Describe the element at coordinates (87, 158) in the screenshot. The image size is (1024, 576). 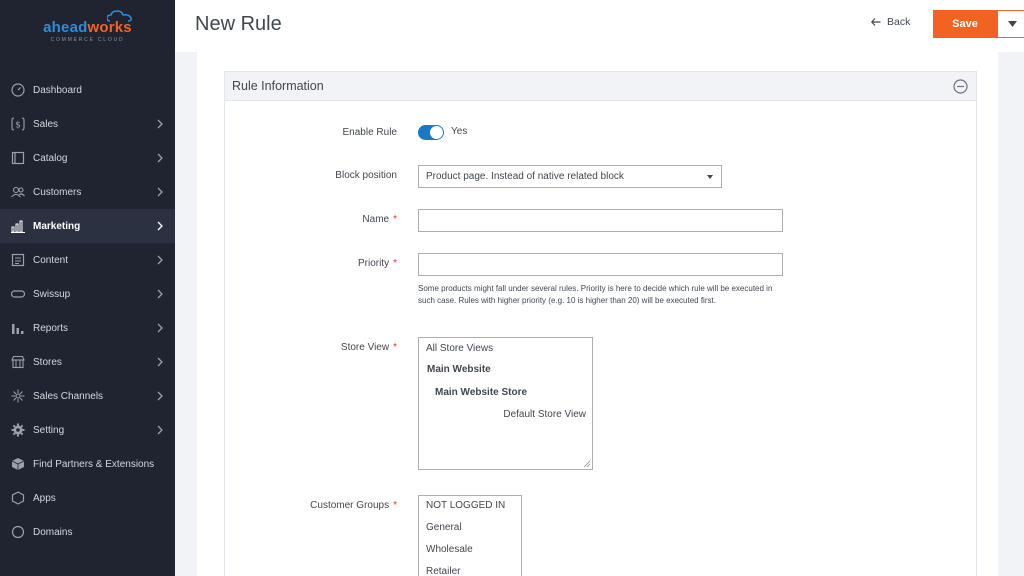
I see `sidebar-item-catalog: Catalog` at that location.